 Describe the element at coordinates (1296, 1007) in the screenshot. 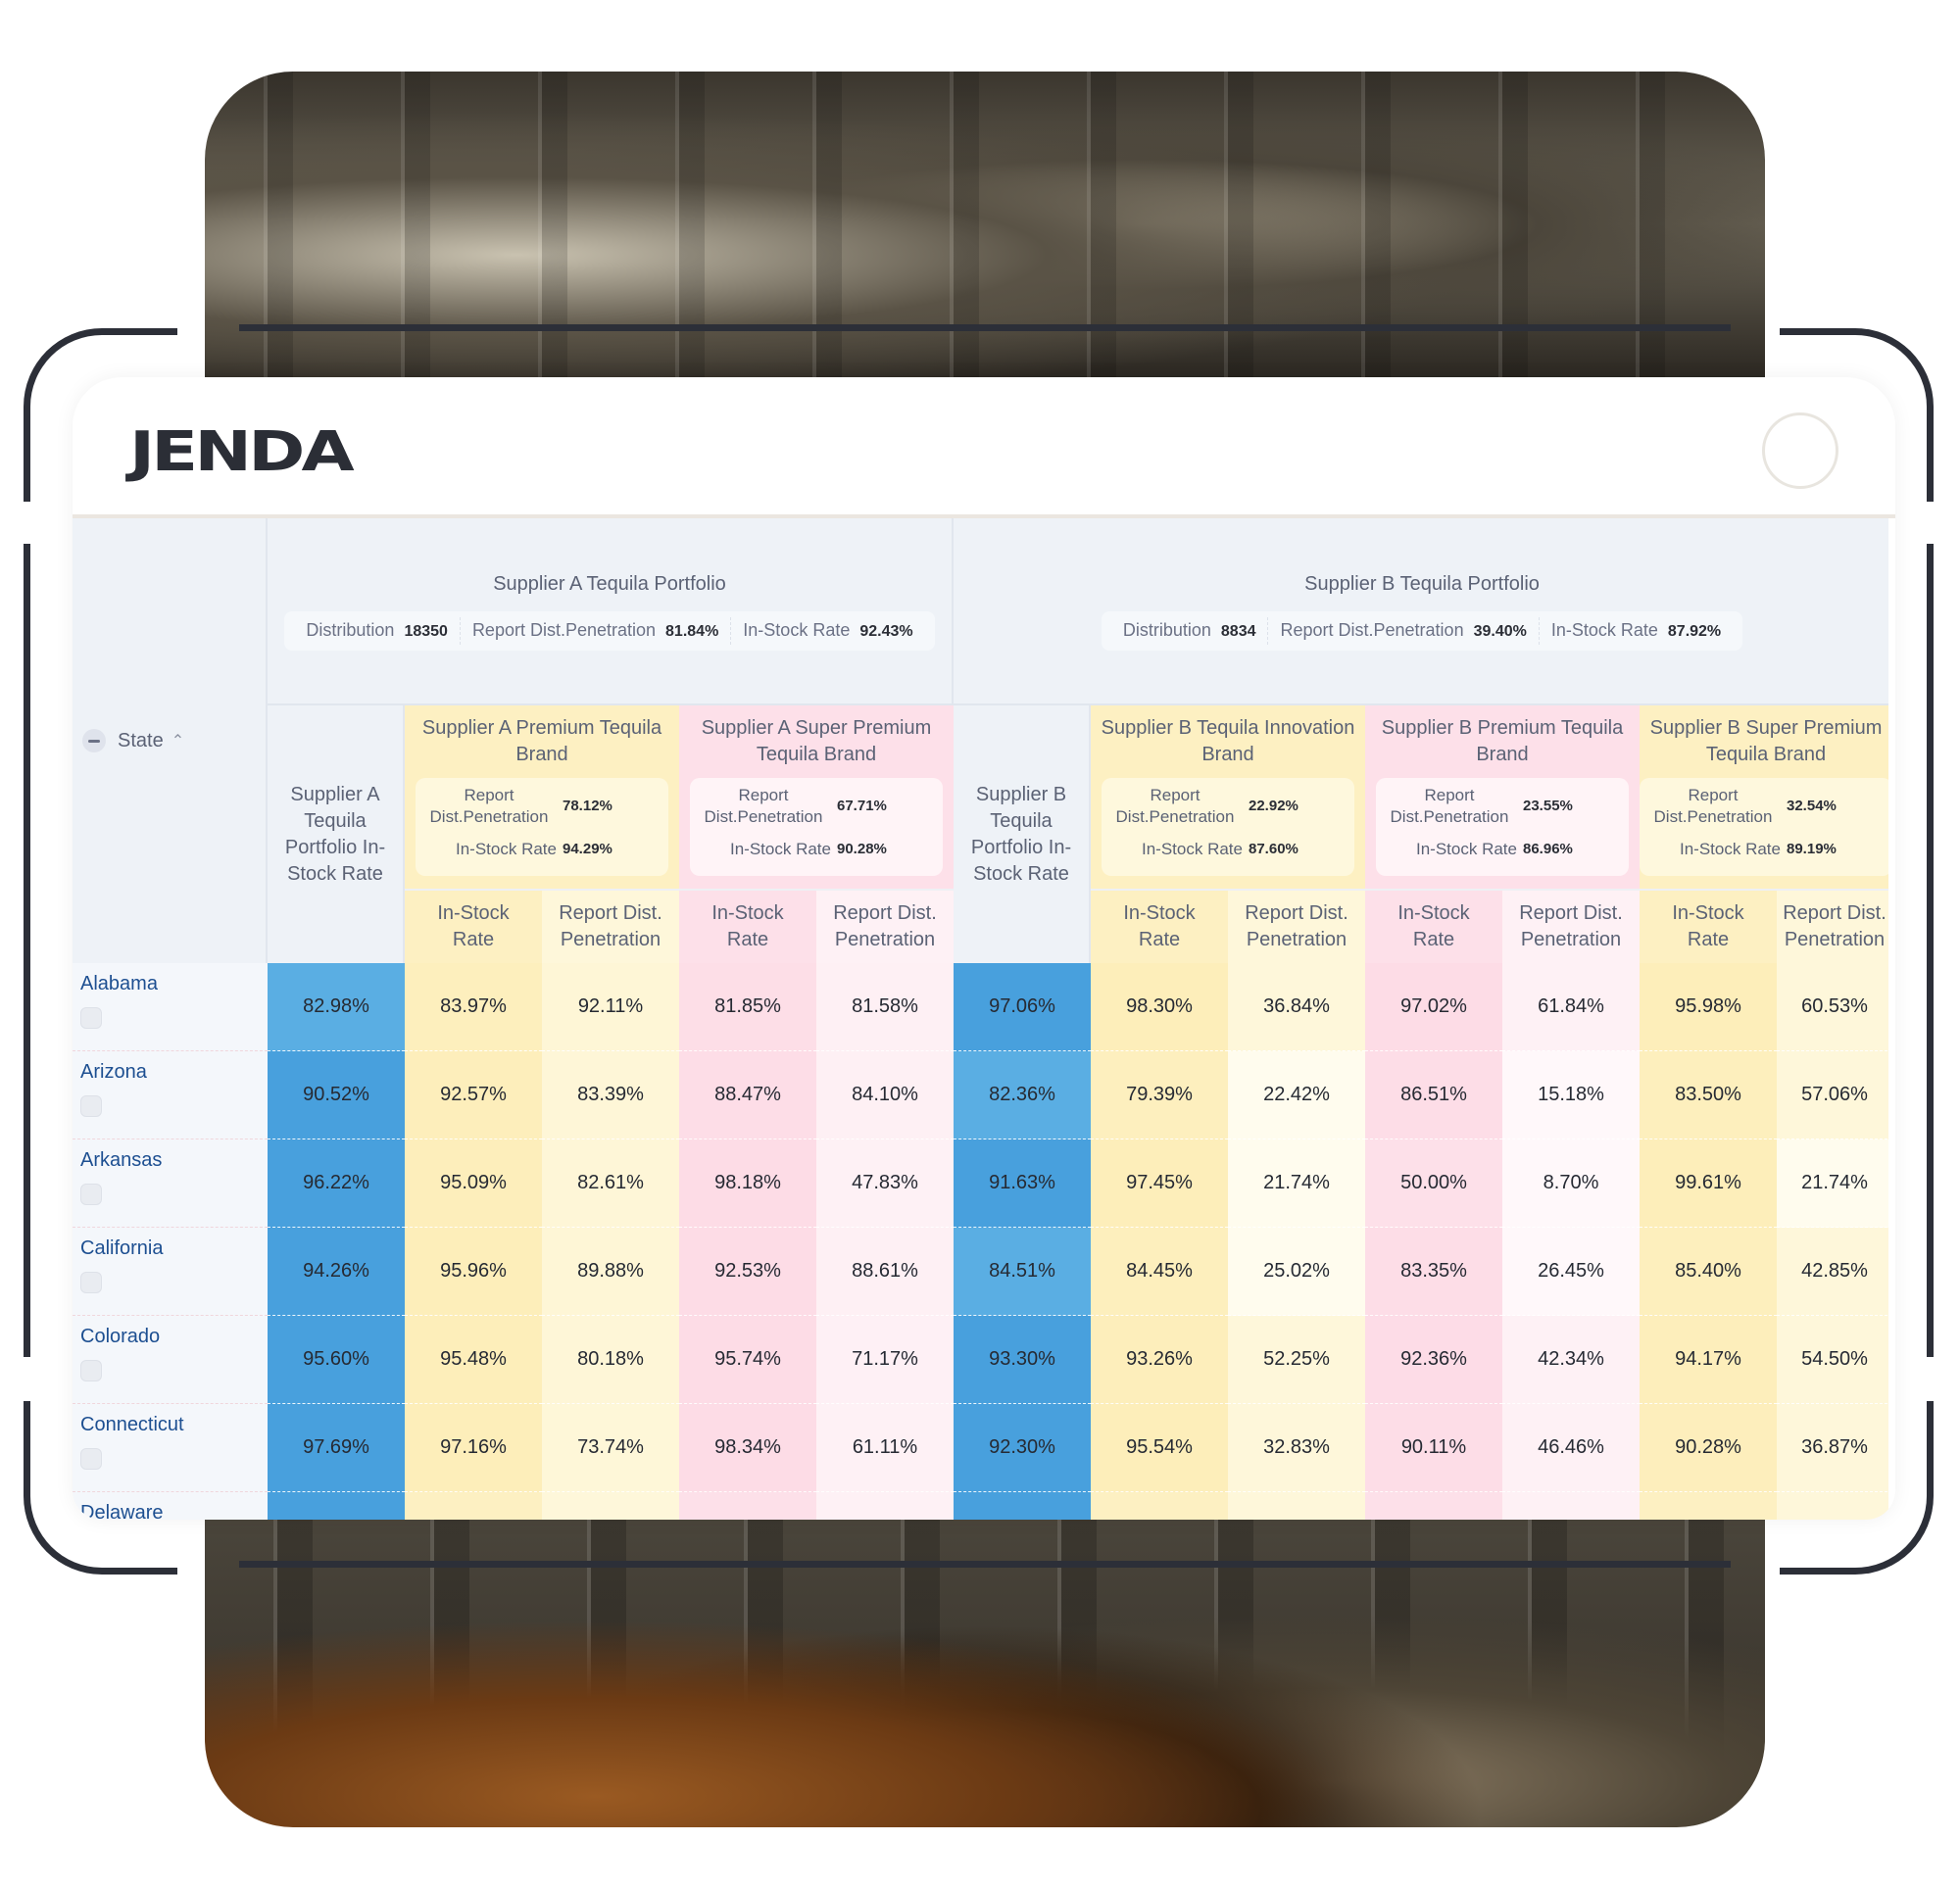

I see `data-cell: 36.84%` at that location.